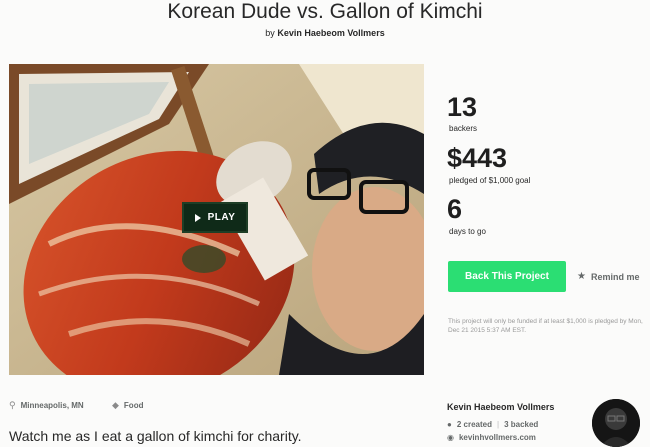 This screenshot has height=447, width=650. Describe the element at coordinates (221, 217) in the screenshot. I see `play-label: PLAY` at that location.